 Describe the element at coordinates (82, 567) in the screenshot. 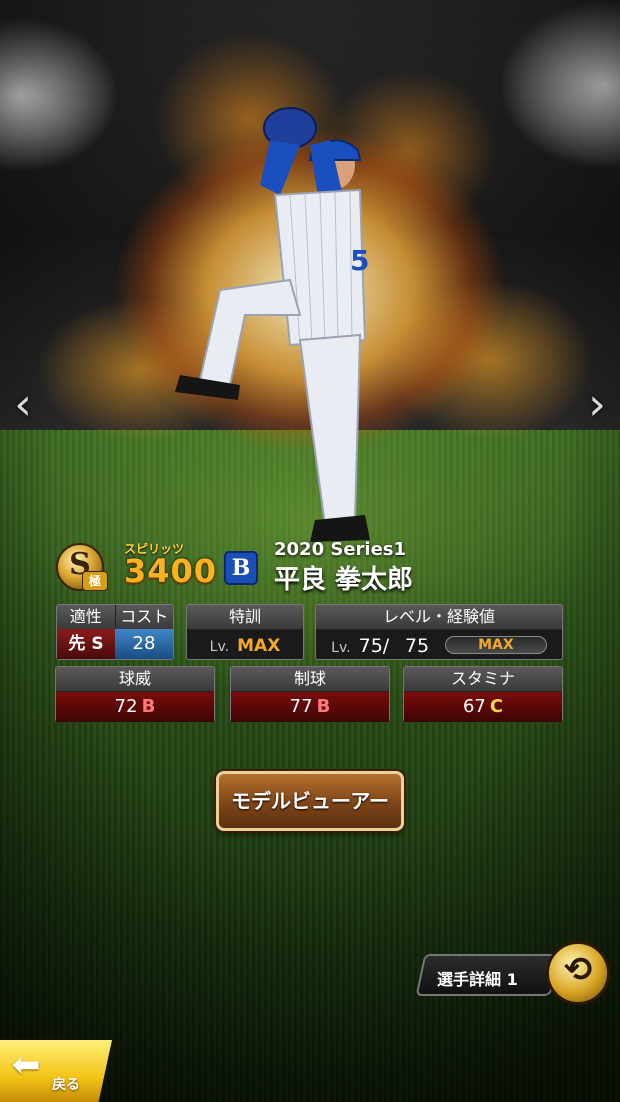

I see `rank-badge: S 極` at that location.